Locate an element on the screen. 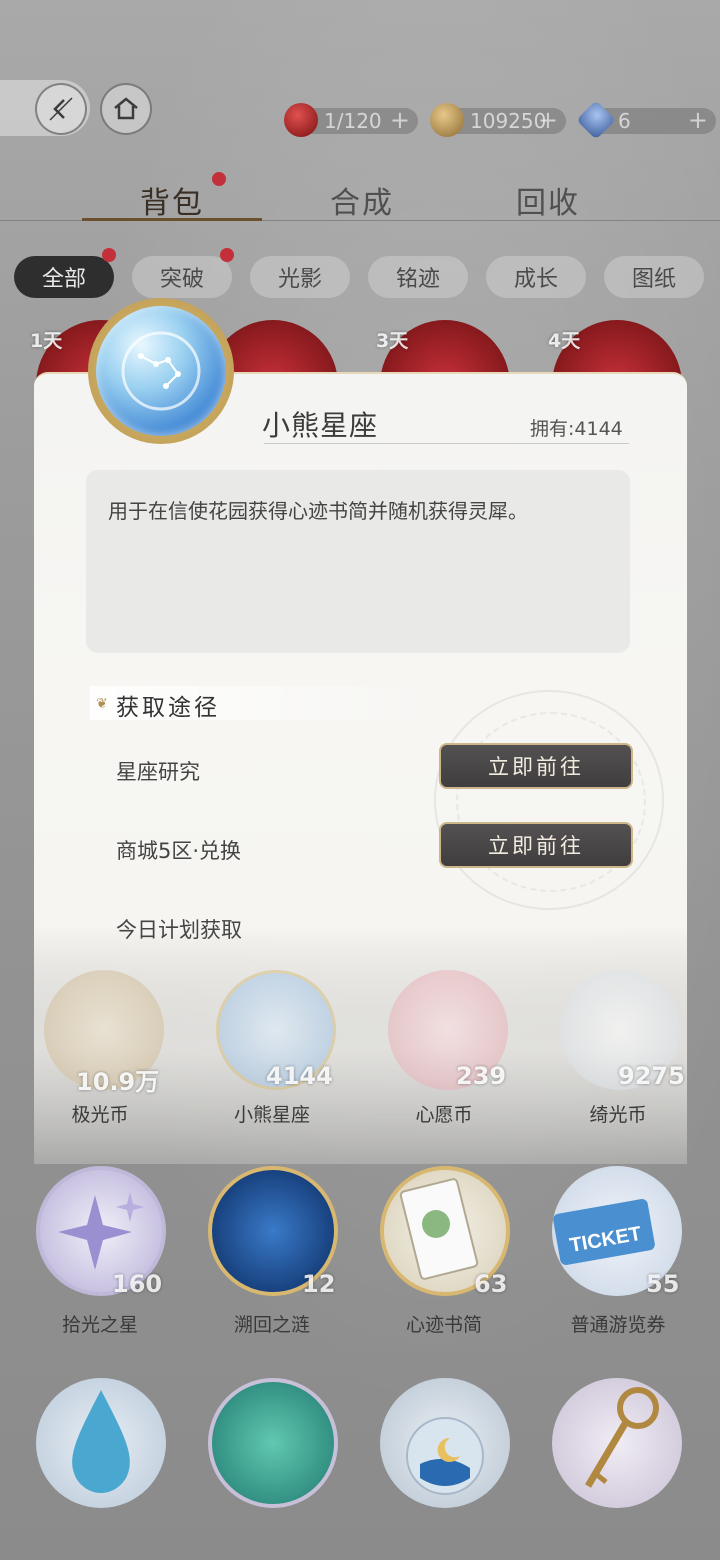 The height and width of the screenshot is (1560, 720). subtab-blueprint: 图纸 is located at coordinates (654, 277).